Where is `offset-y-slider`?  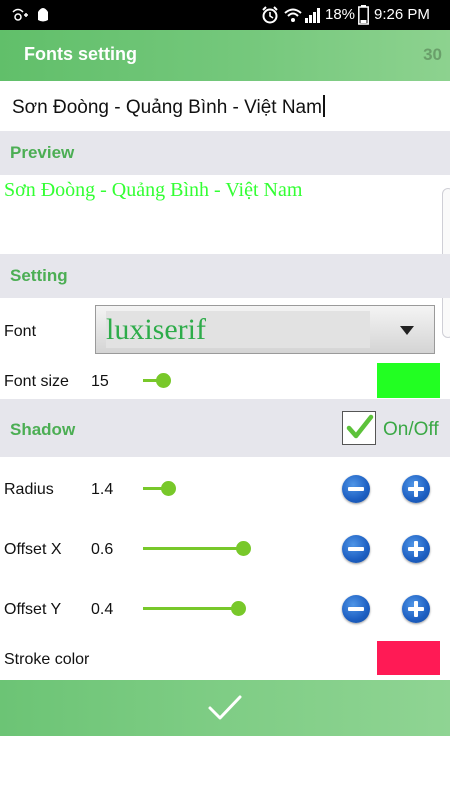
offset-y-slider is located at coordinates (194, 609).